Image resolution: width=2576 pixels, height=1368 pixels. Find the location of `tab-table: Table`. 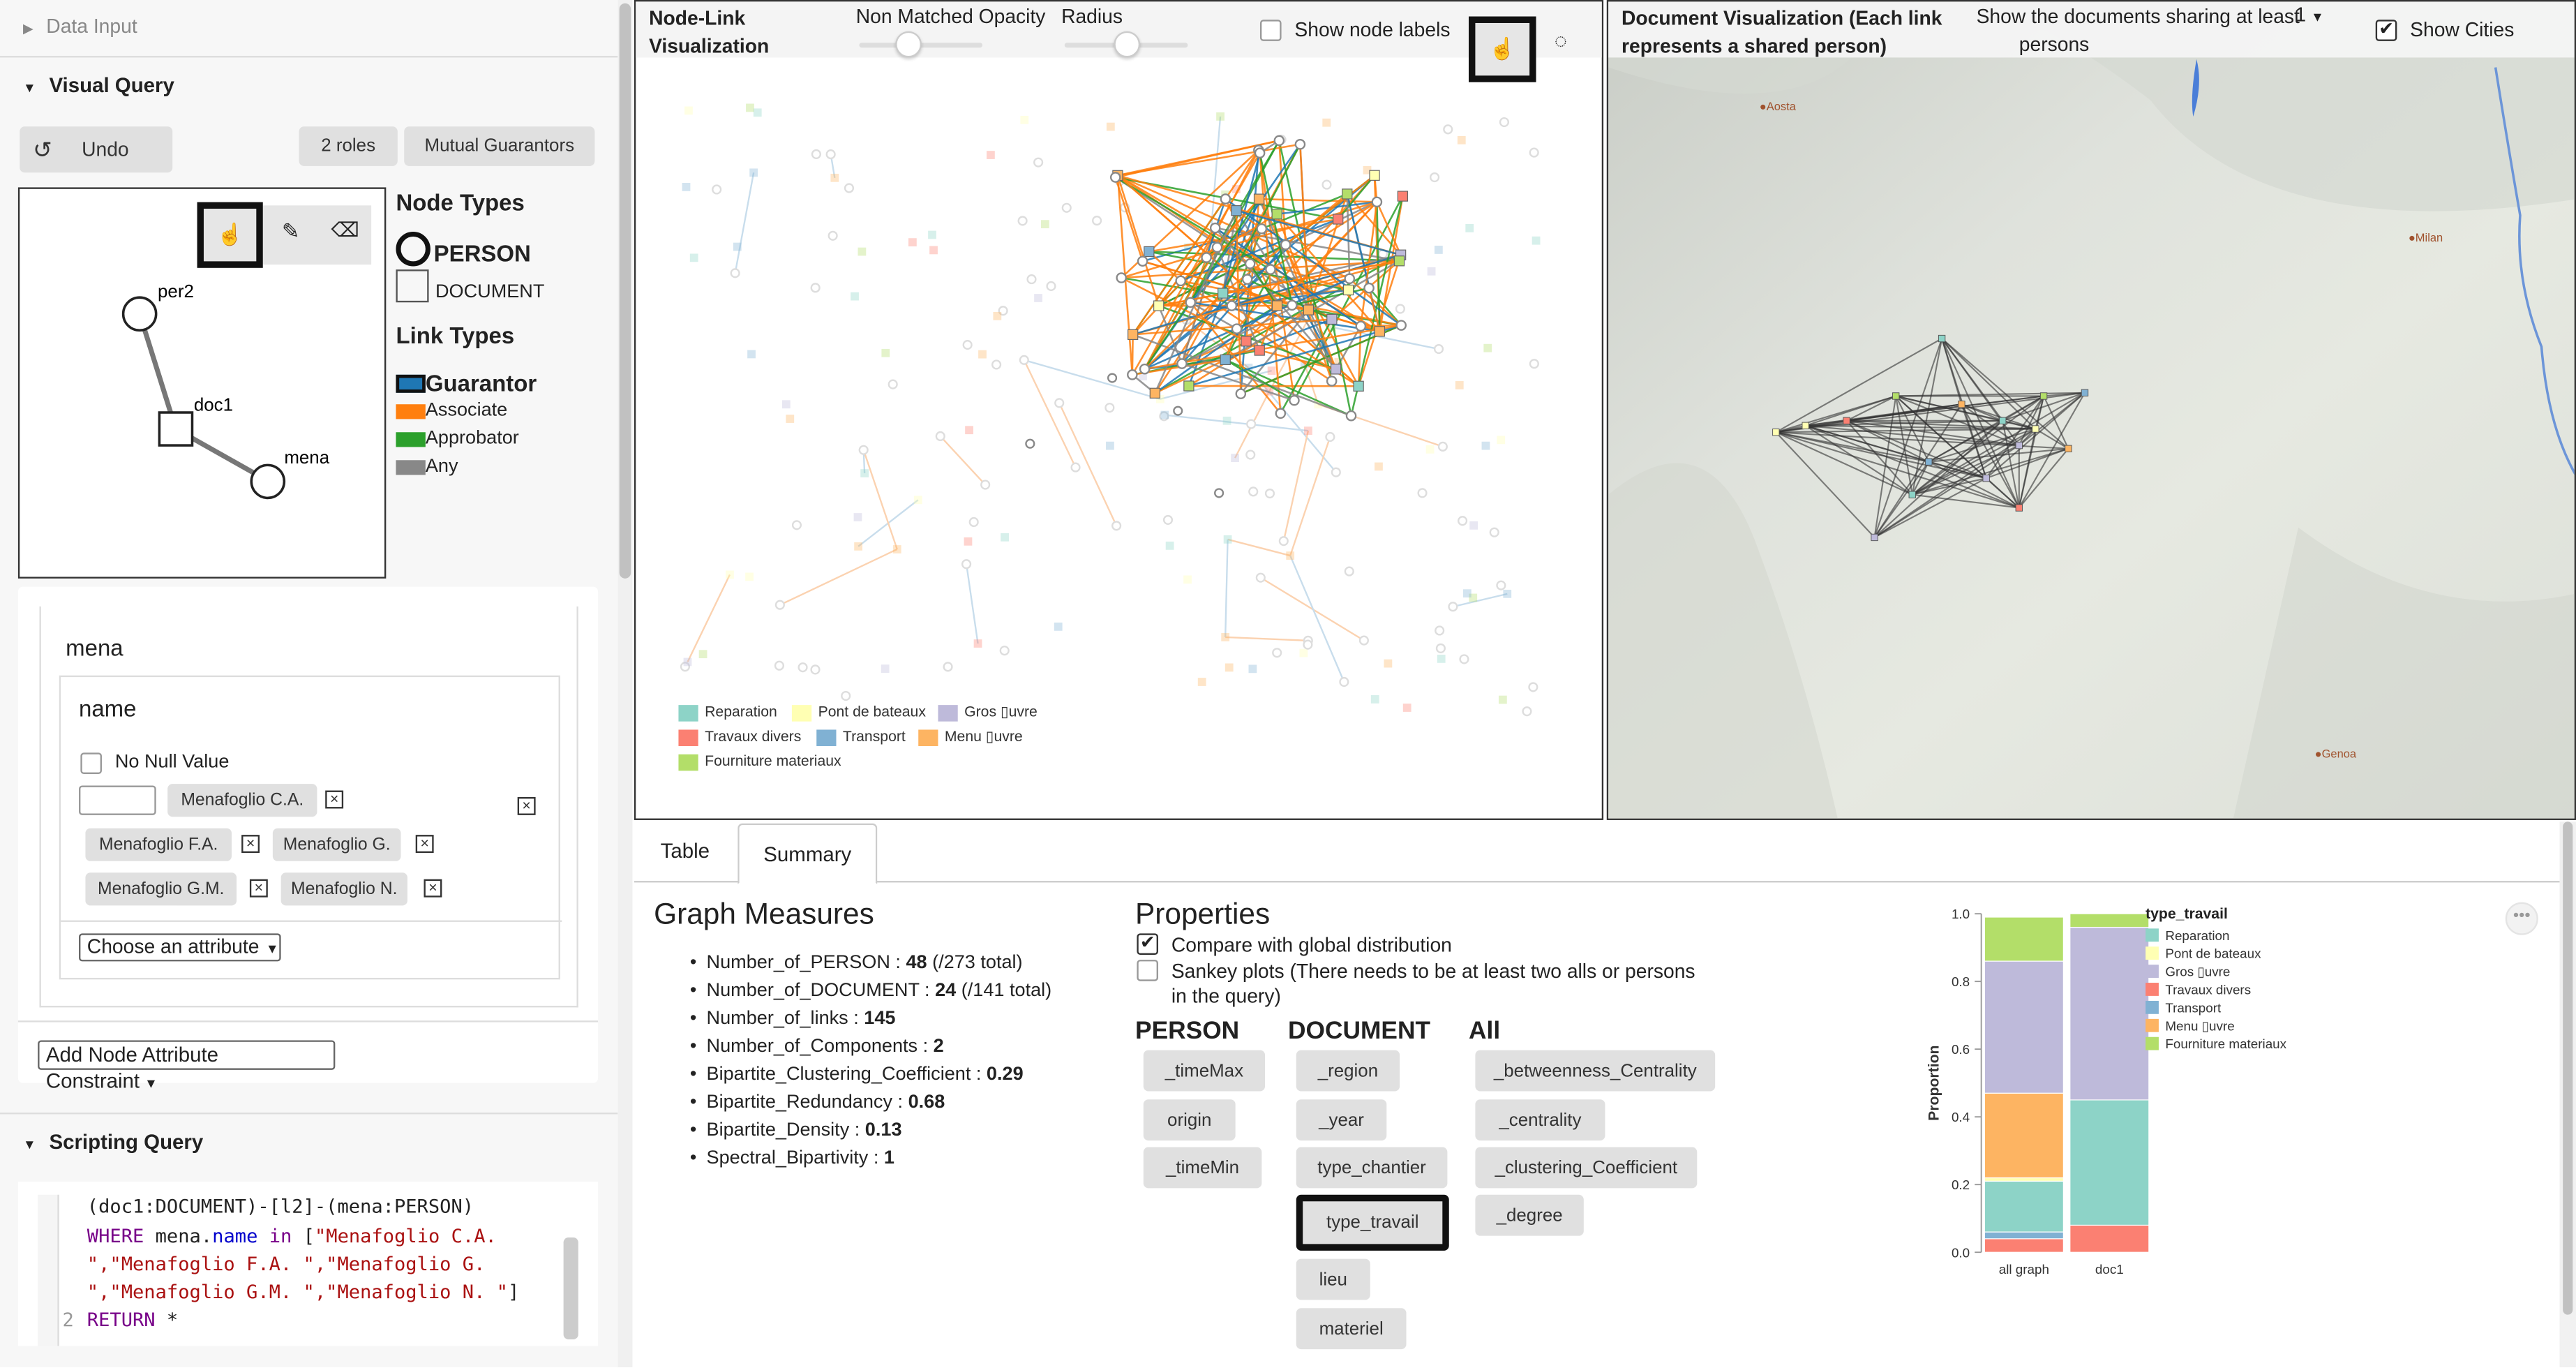

tab-table: Table is located at coordinates (685, 851).